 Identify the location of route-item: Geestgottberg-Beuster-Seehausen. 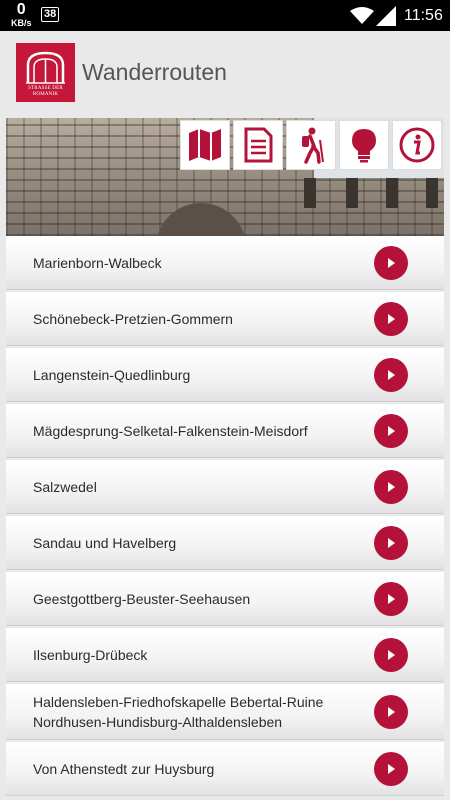
(225, 599).